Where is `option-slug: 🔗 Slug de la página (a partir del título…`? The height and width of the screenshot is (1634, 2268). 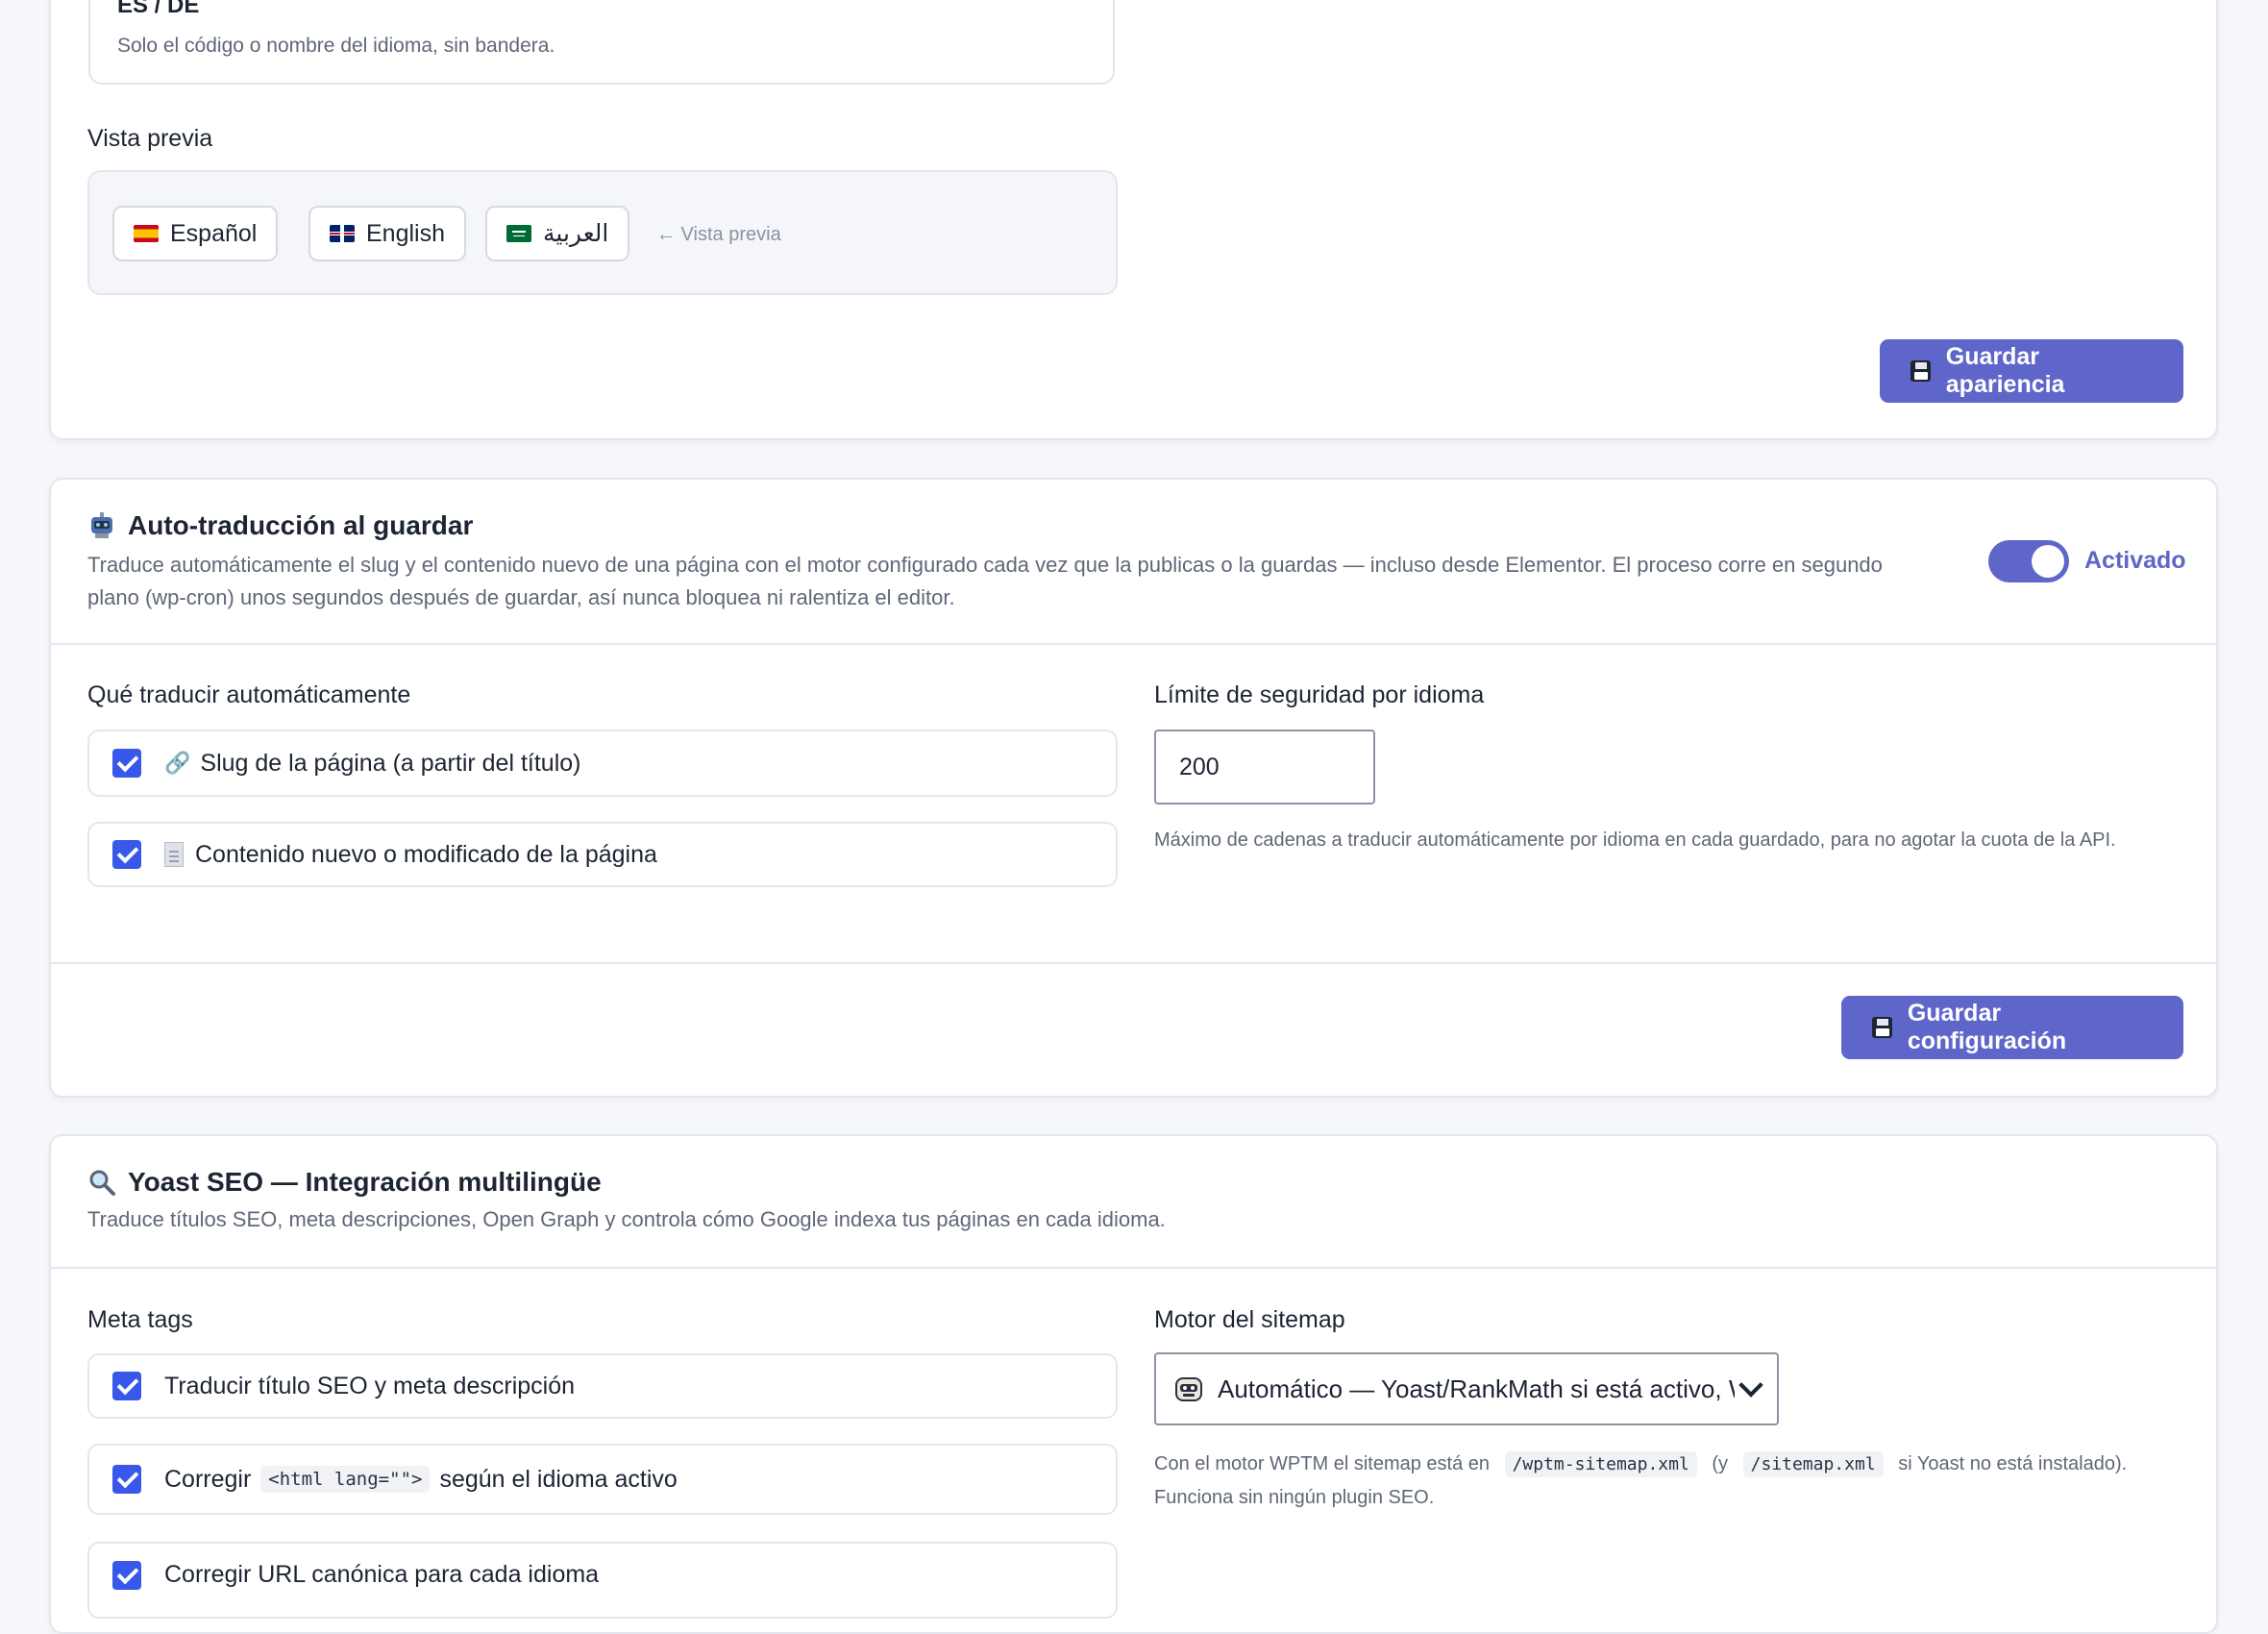 option-slug: 🔗 Slug de la página (a partir del título… is located at coordinates (602, 763).